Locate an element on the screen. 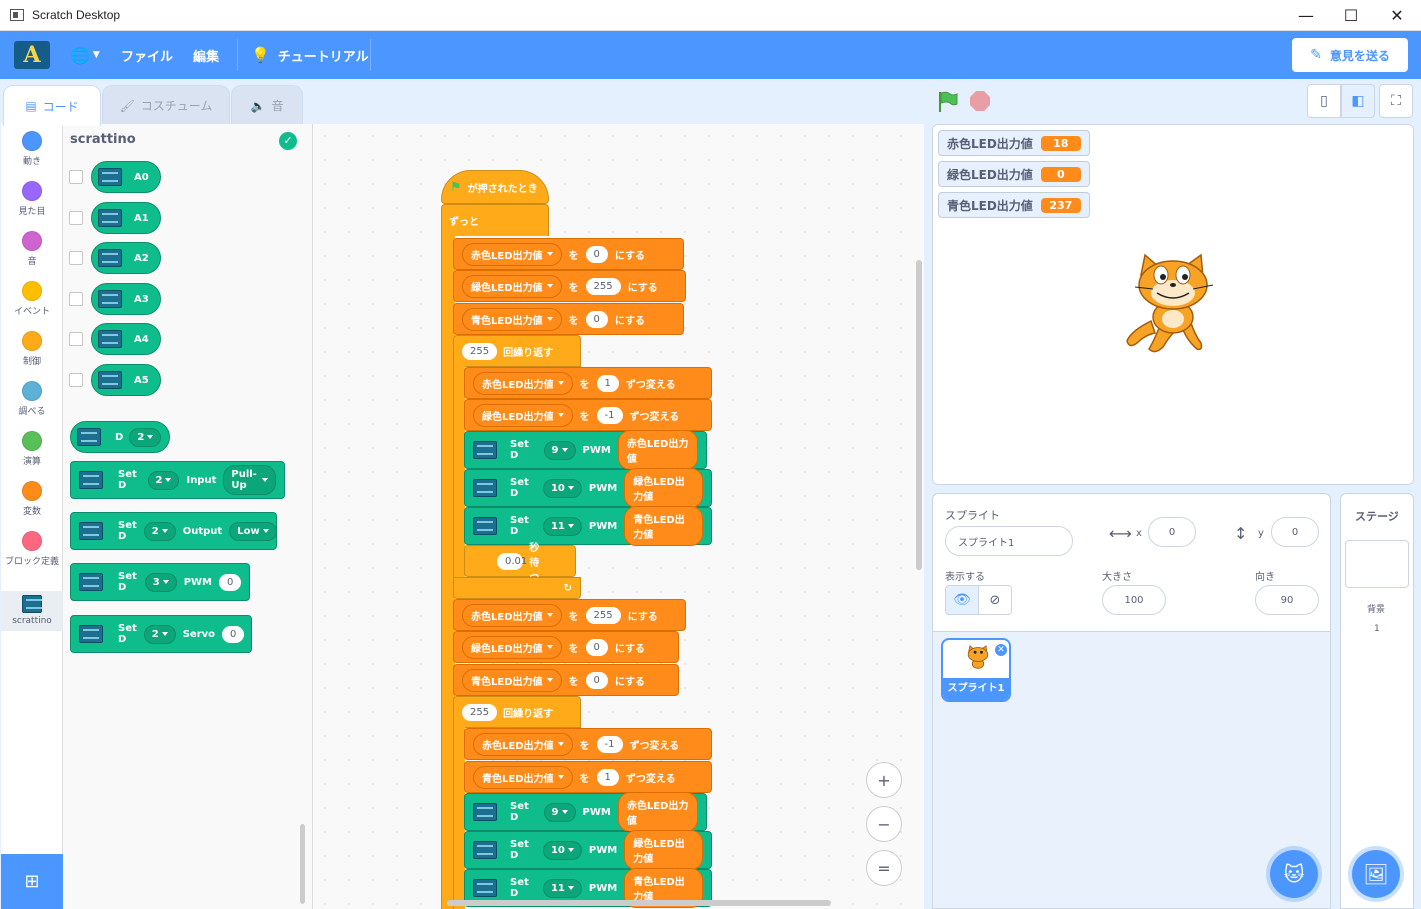 The width and height of the screenshot is (1421, 909). tab-costumes: 🖌 コスチューム is located at coordinates (166, 105).